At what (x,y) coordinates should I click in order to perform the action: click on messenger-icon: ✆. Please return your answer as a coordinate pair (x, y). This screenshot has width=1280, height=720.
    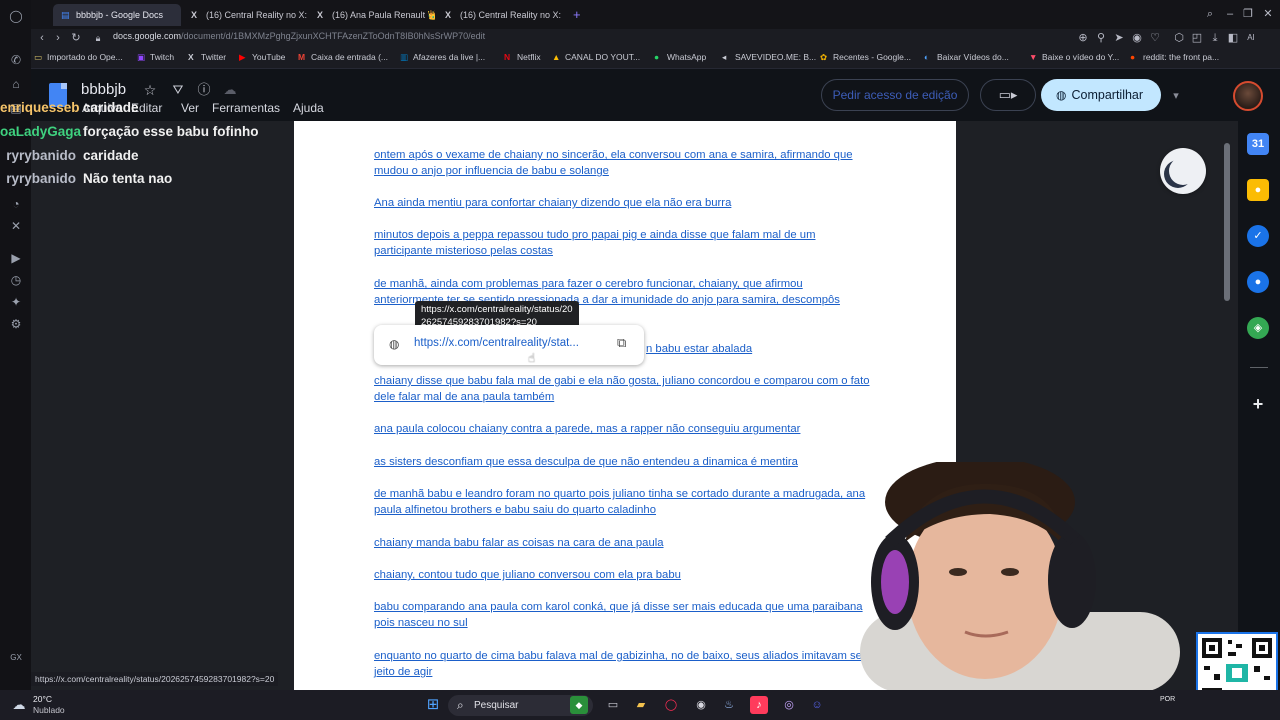
    Looking at the image, I should click on (16, 60).